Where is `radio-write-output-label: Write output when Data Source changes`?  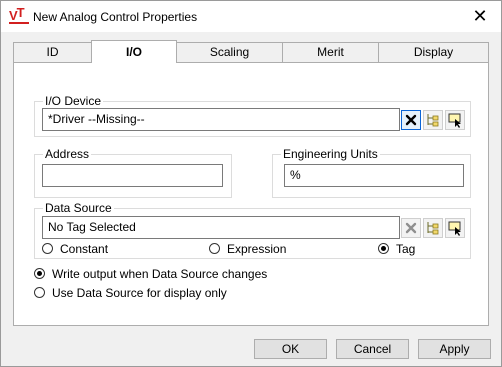 radio-write-output-label: Write output when Data Source changes is located at coordinates (160, 274).